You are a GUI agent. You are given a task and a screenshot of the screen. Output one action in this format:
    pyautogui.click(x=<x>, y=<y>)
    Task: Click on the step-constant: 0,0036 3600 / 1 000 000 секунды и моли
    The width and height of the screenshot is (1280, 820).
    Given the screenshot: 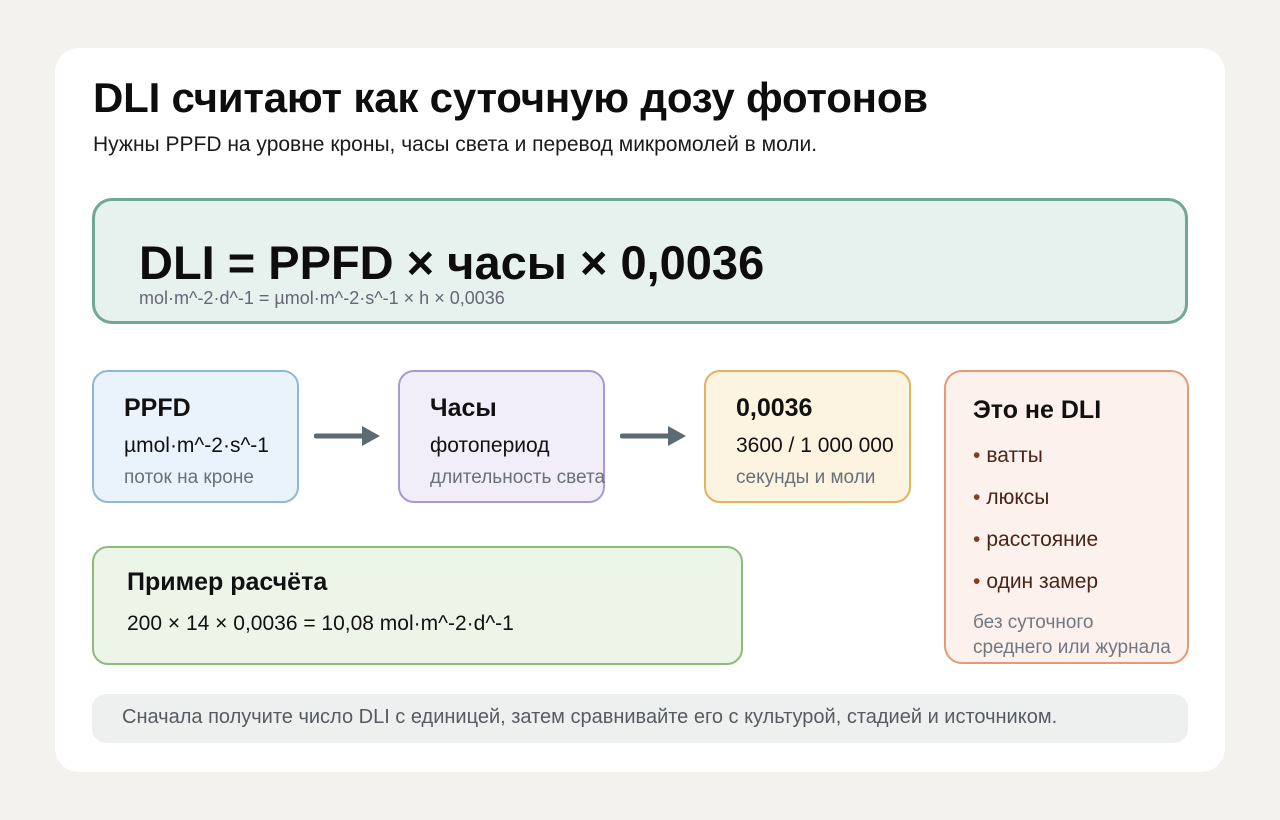 What is the action you would take?
    pyautogui.click(x=807, y=436)
    